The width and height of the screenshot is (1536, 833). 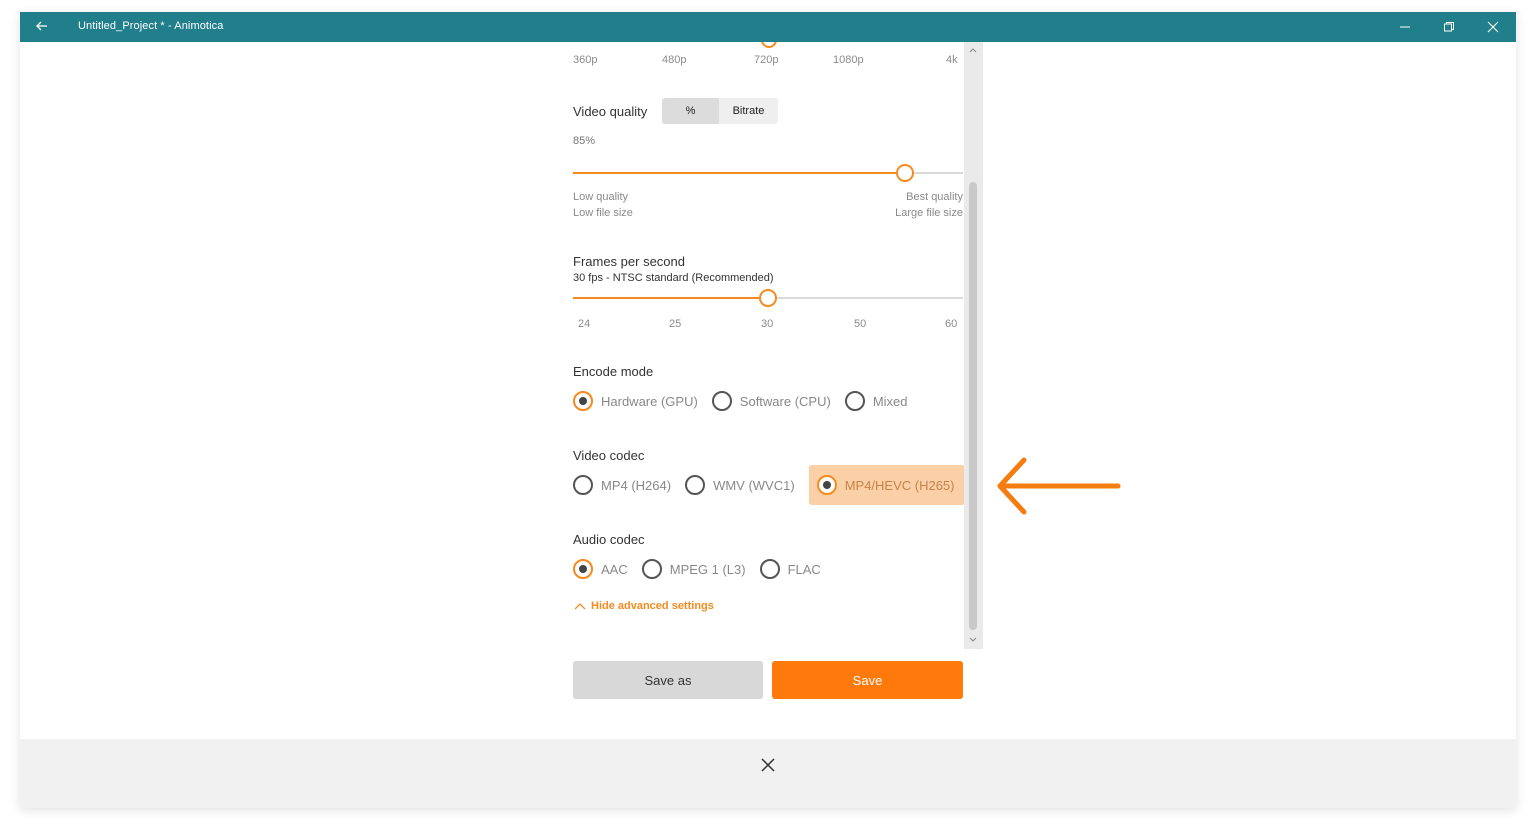 What do you see at coordinates (673, 278) in the screenshot?
I see `fps-value: 30 fps - NTSC standard (Recommended)` at bounding box center [673, 278].